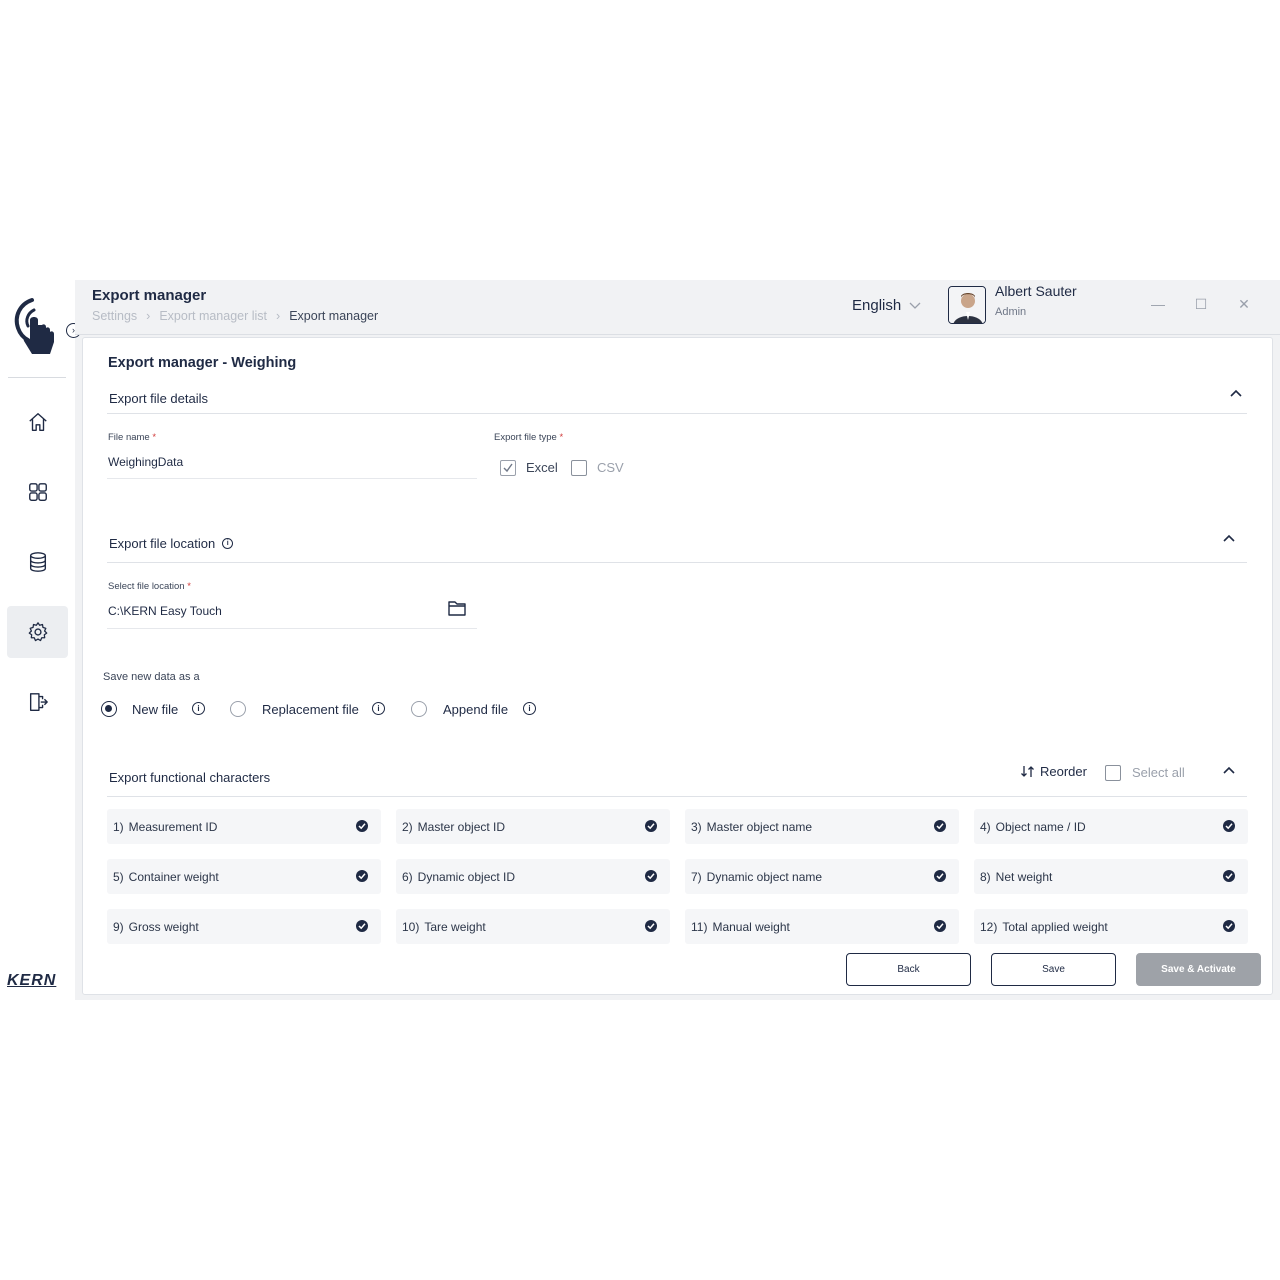 The width and height of the screenshot is (1280, 1280). Describe the element at coordinates (822, 826) in the screenshot. I see `functional-character-item: 3) Master object name` at that location.